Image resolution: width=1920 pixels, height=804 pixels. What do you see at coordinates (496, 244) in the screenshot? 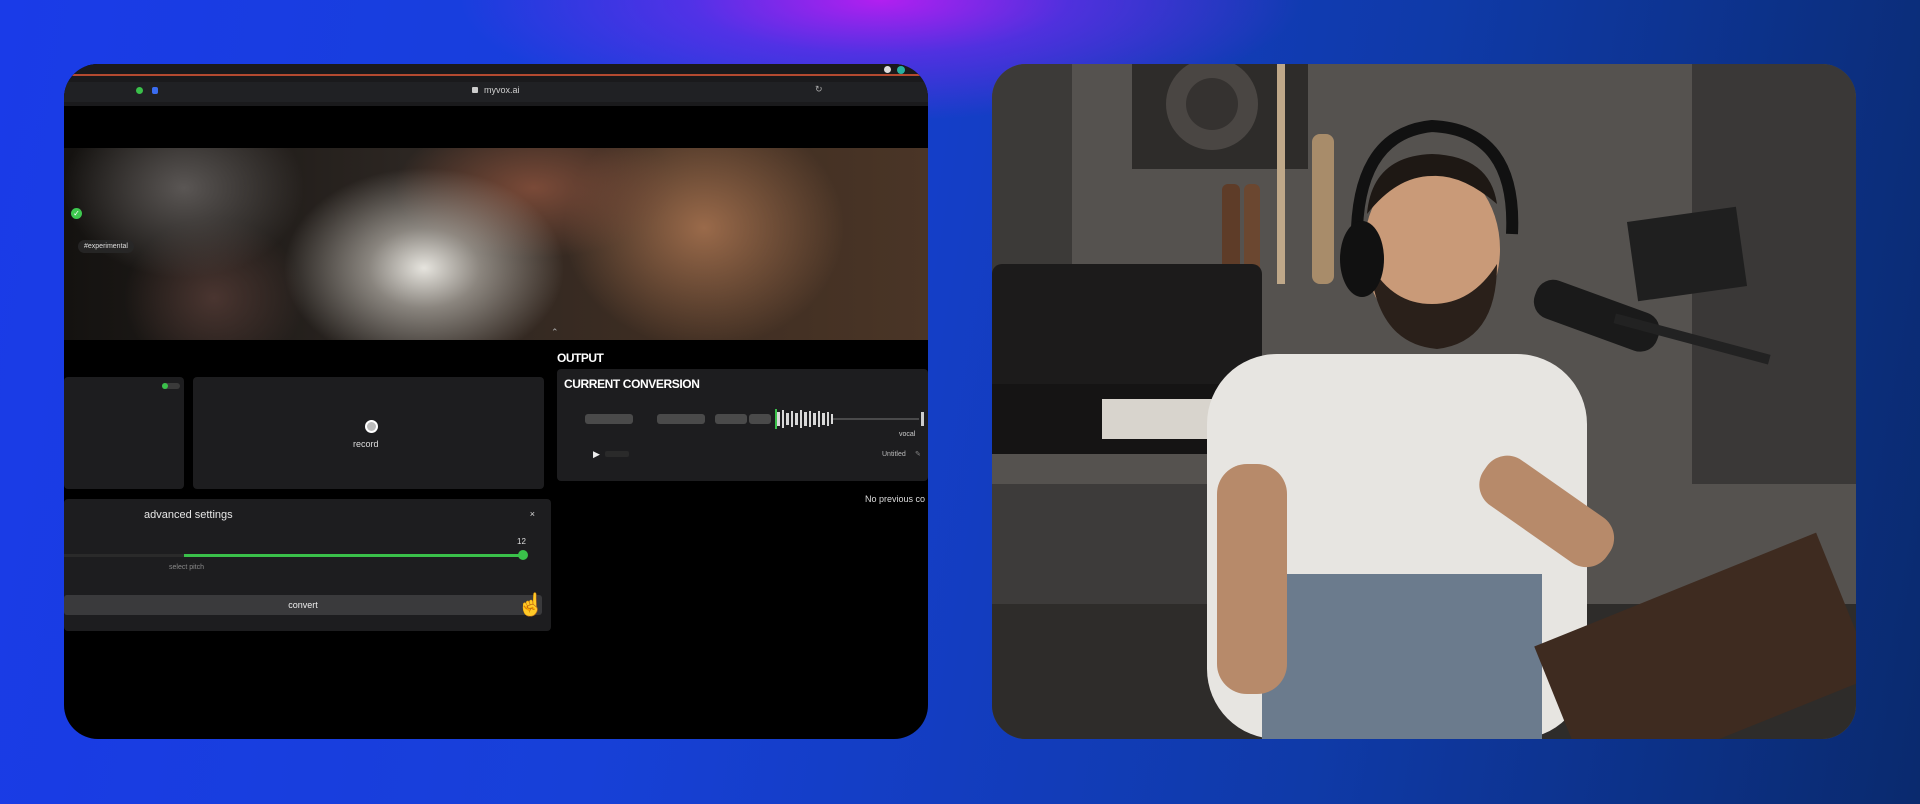
I see `hero-banner: ✓ #experimental` at bounding box center [496, 244].